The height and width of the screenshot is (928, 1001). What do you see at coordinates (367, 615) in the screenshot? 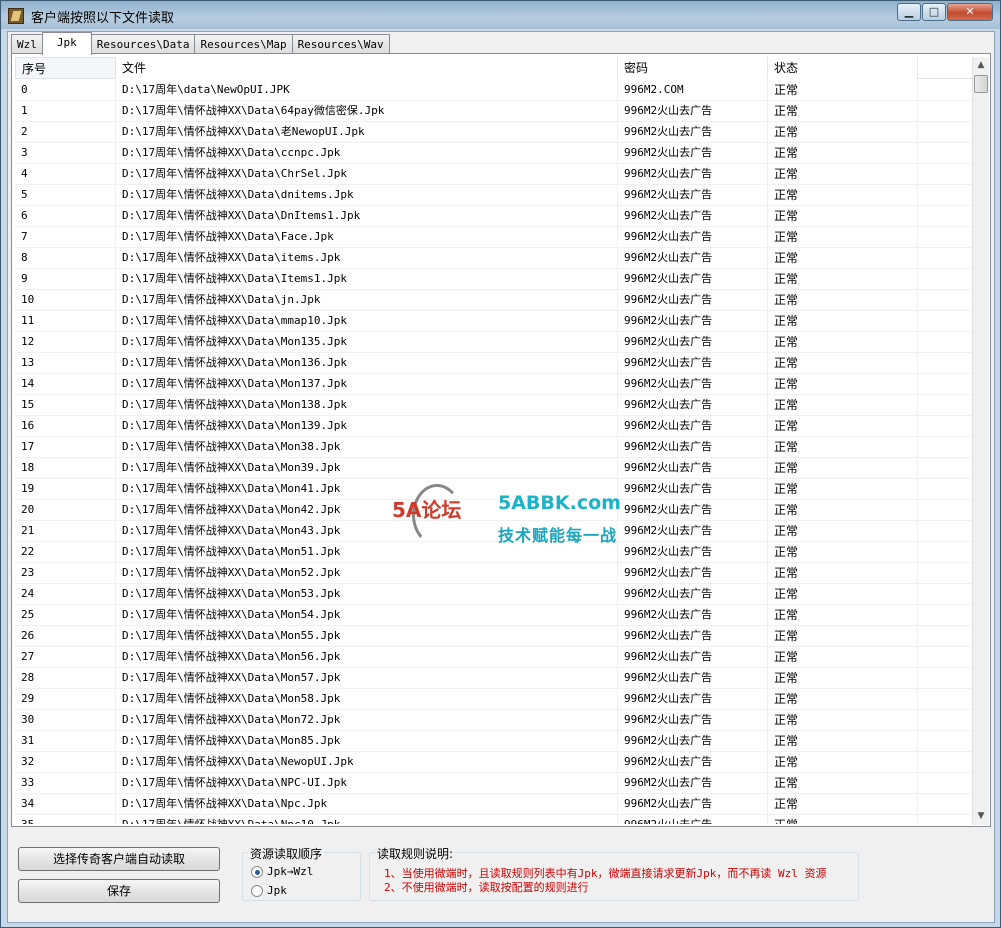
I see `cell-file: D:\17周年\情怀战神XX\Data\Mon54.Jpk` at bounding box center [367, 615].